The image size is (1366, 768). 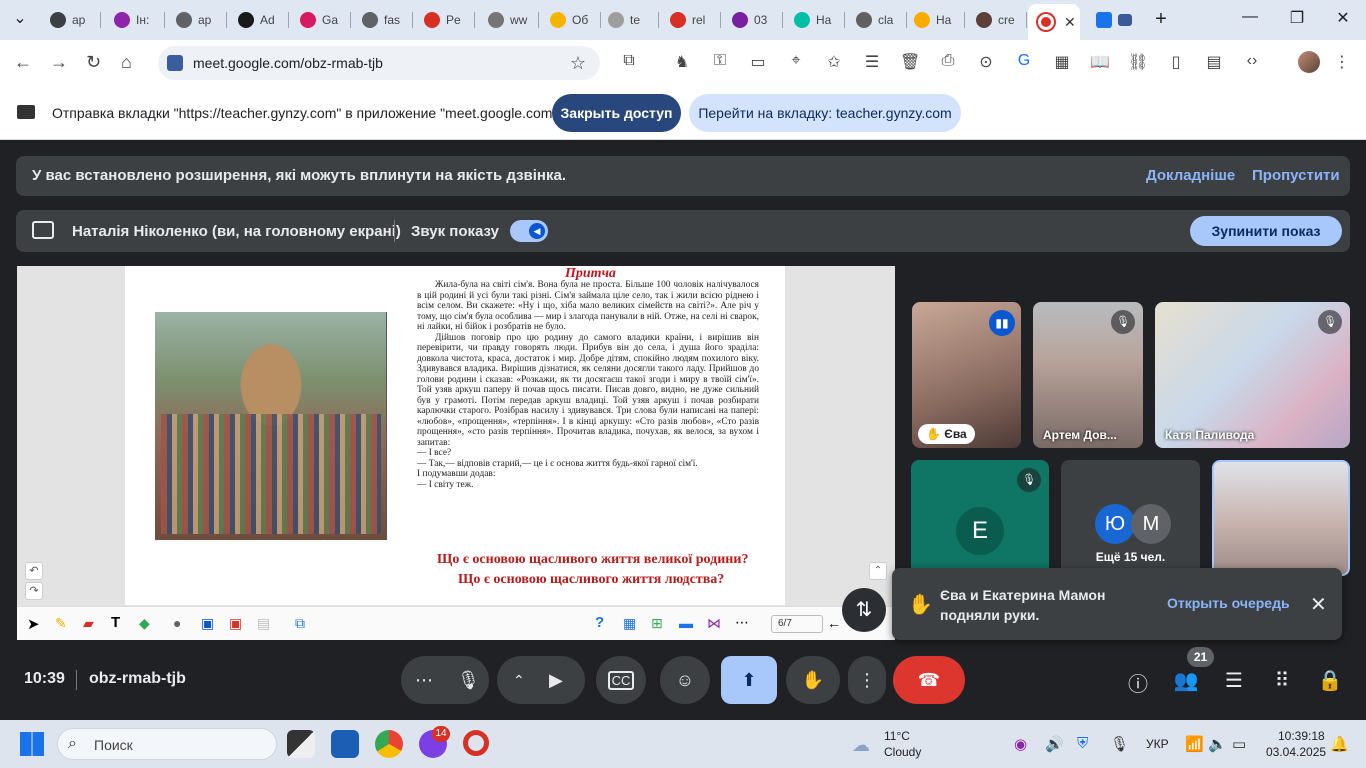 I want to click on swap-layout-icon: ⇅, so click(x=864, y=610).